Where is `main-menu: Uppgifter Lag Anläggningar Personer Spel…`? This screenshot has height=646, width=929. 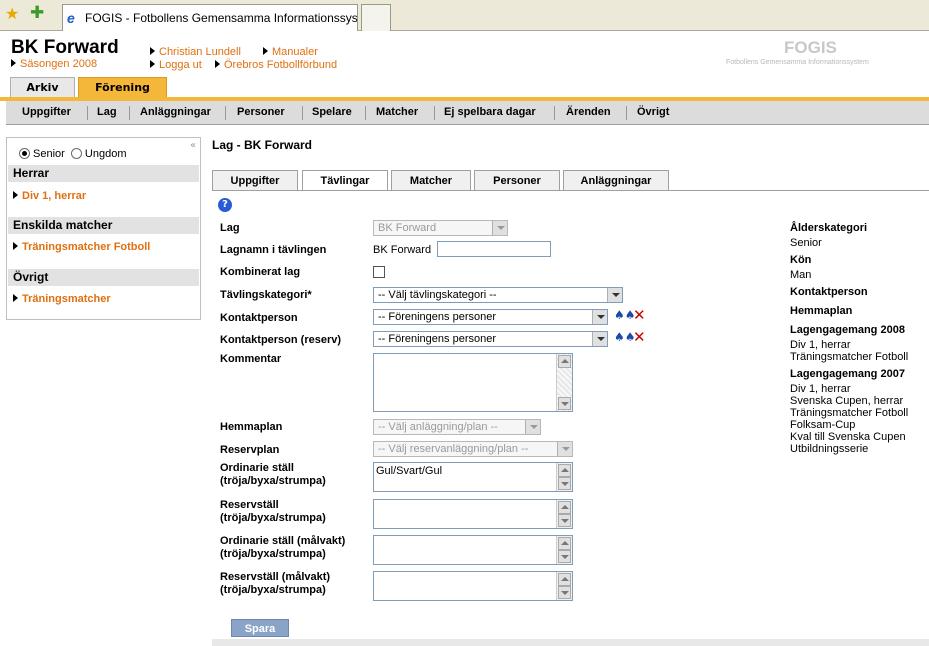 main-menu: Uppgifter Lag Anläggningar Personer Spel… is located at coordinates (467, 113).